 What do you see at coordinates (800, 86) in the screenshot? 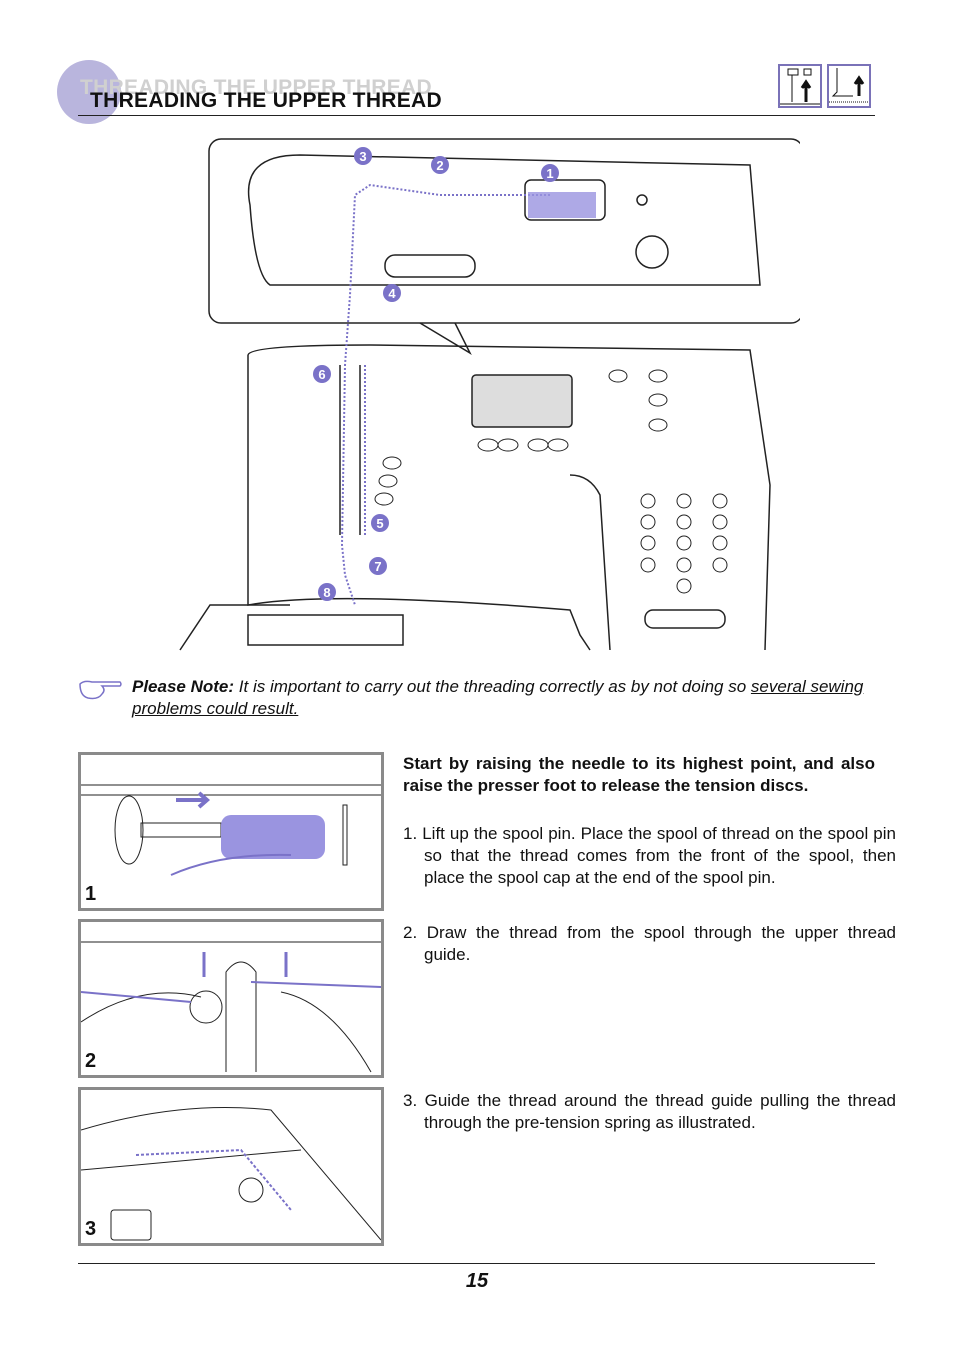
I see `needle-up-icon` at bounding box center [800, 86].